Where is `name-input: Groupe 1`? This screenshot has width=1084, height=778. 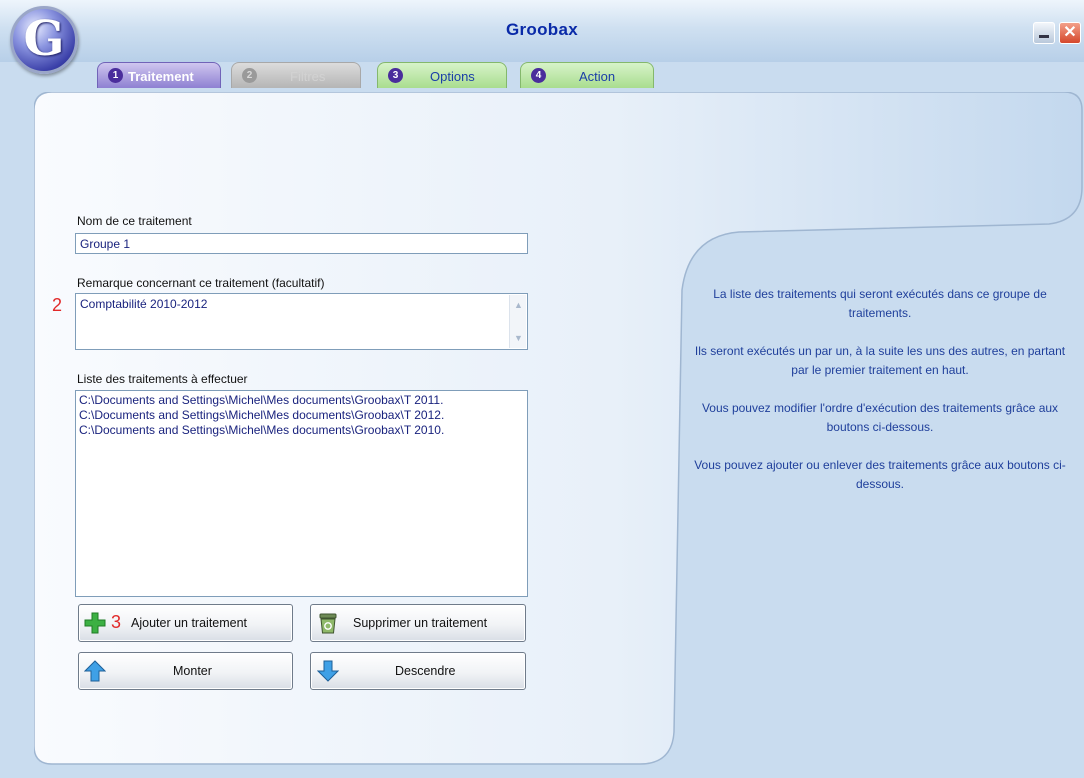 name-input: Groupe 1 is located at coordinates (301, 243).